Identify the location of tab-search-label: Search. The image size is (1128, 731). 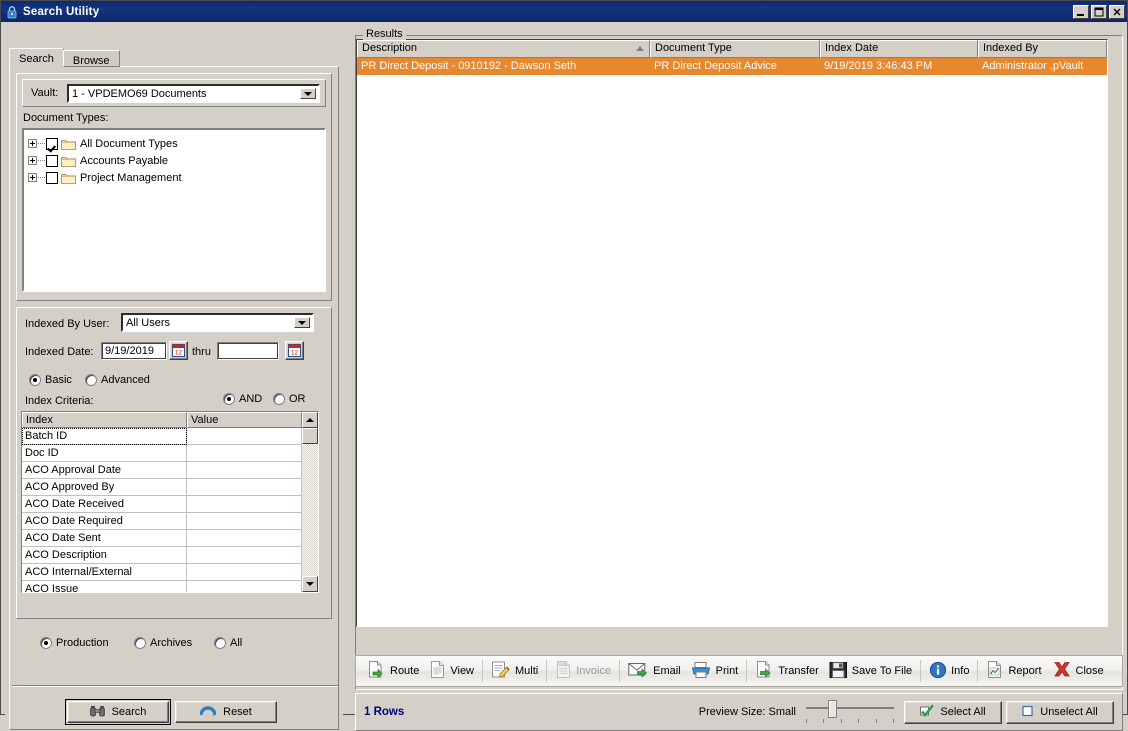
(36, 59).